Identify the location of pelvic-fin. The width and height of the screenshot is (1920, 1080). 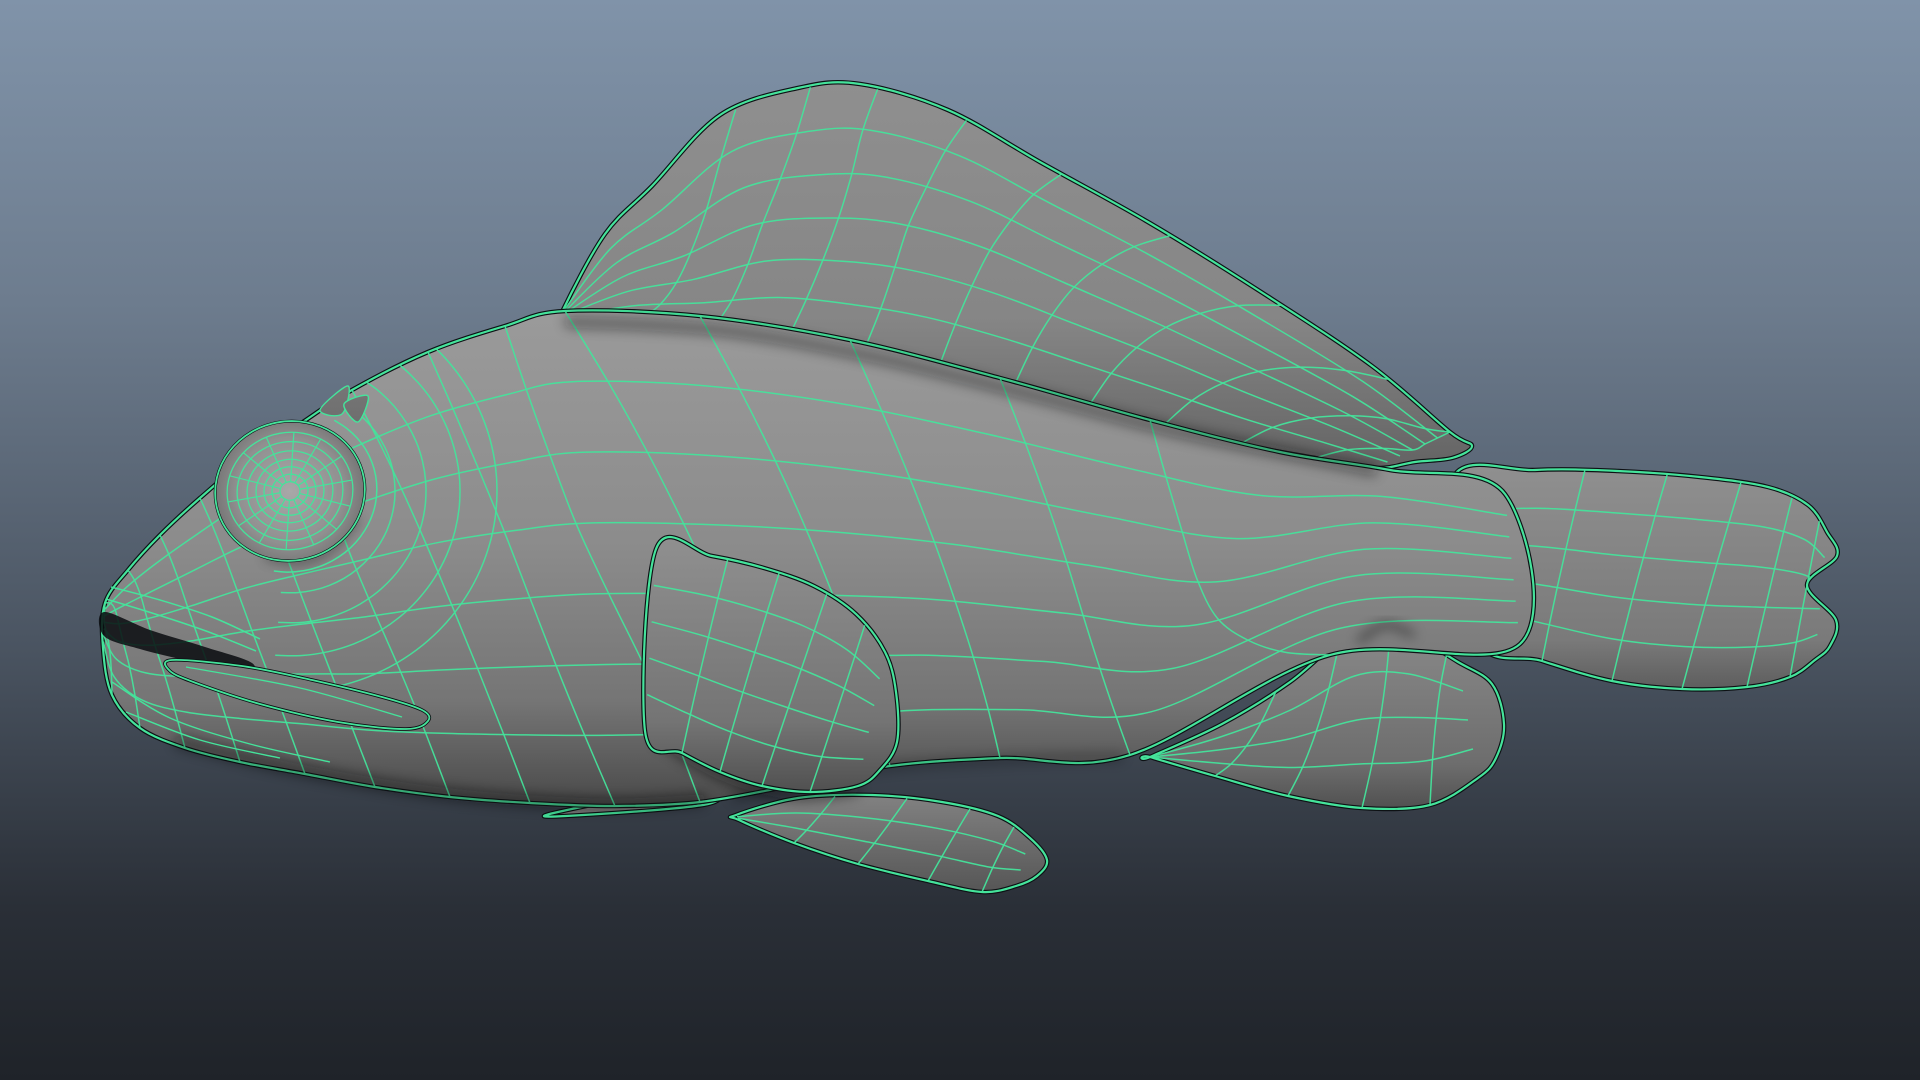
(888, 843).